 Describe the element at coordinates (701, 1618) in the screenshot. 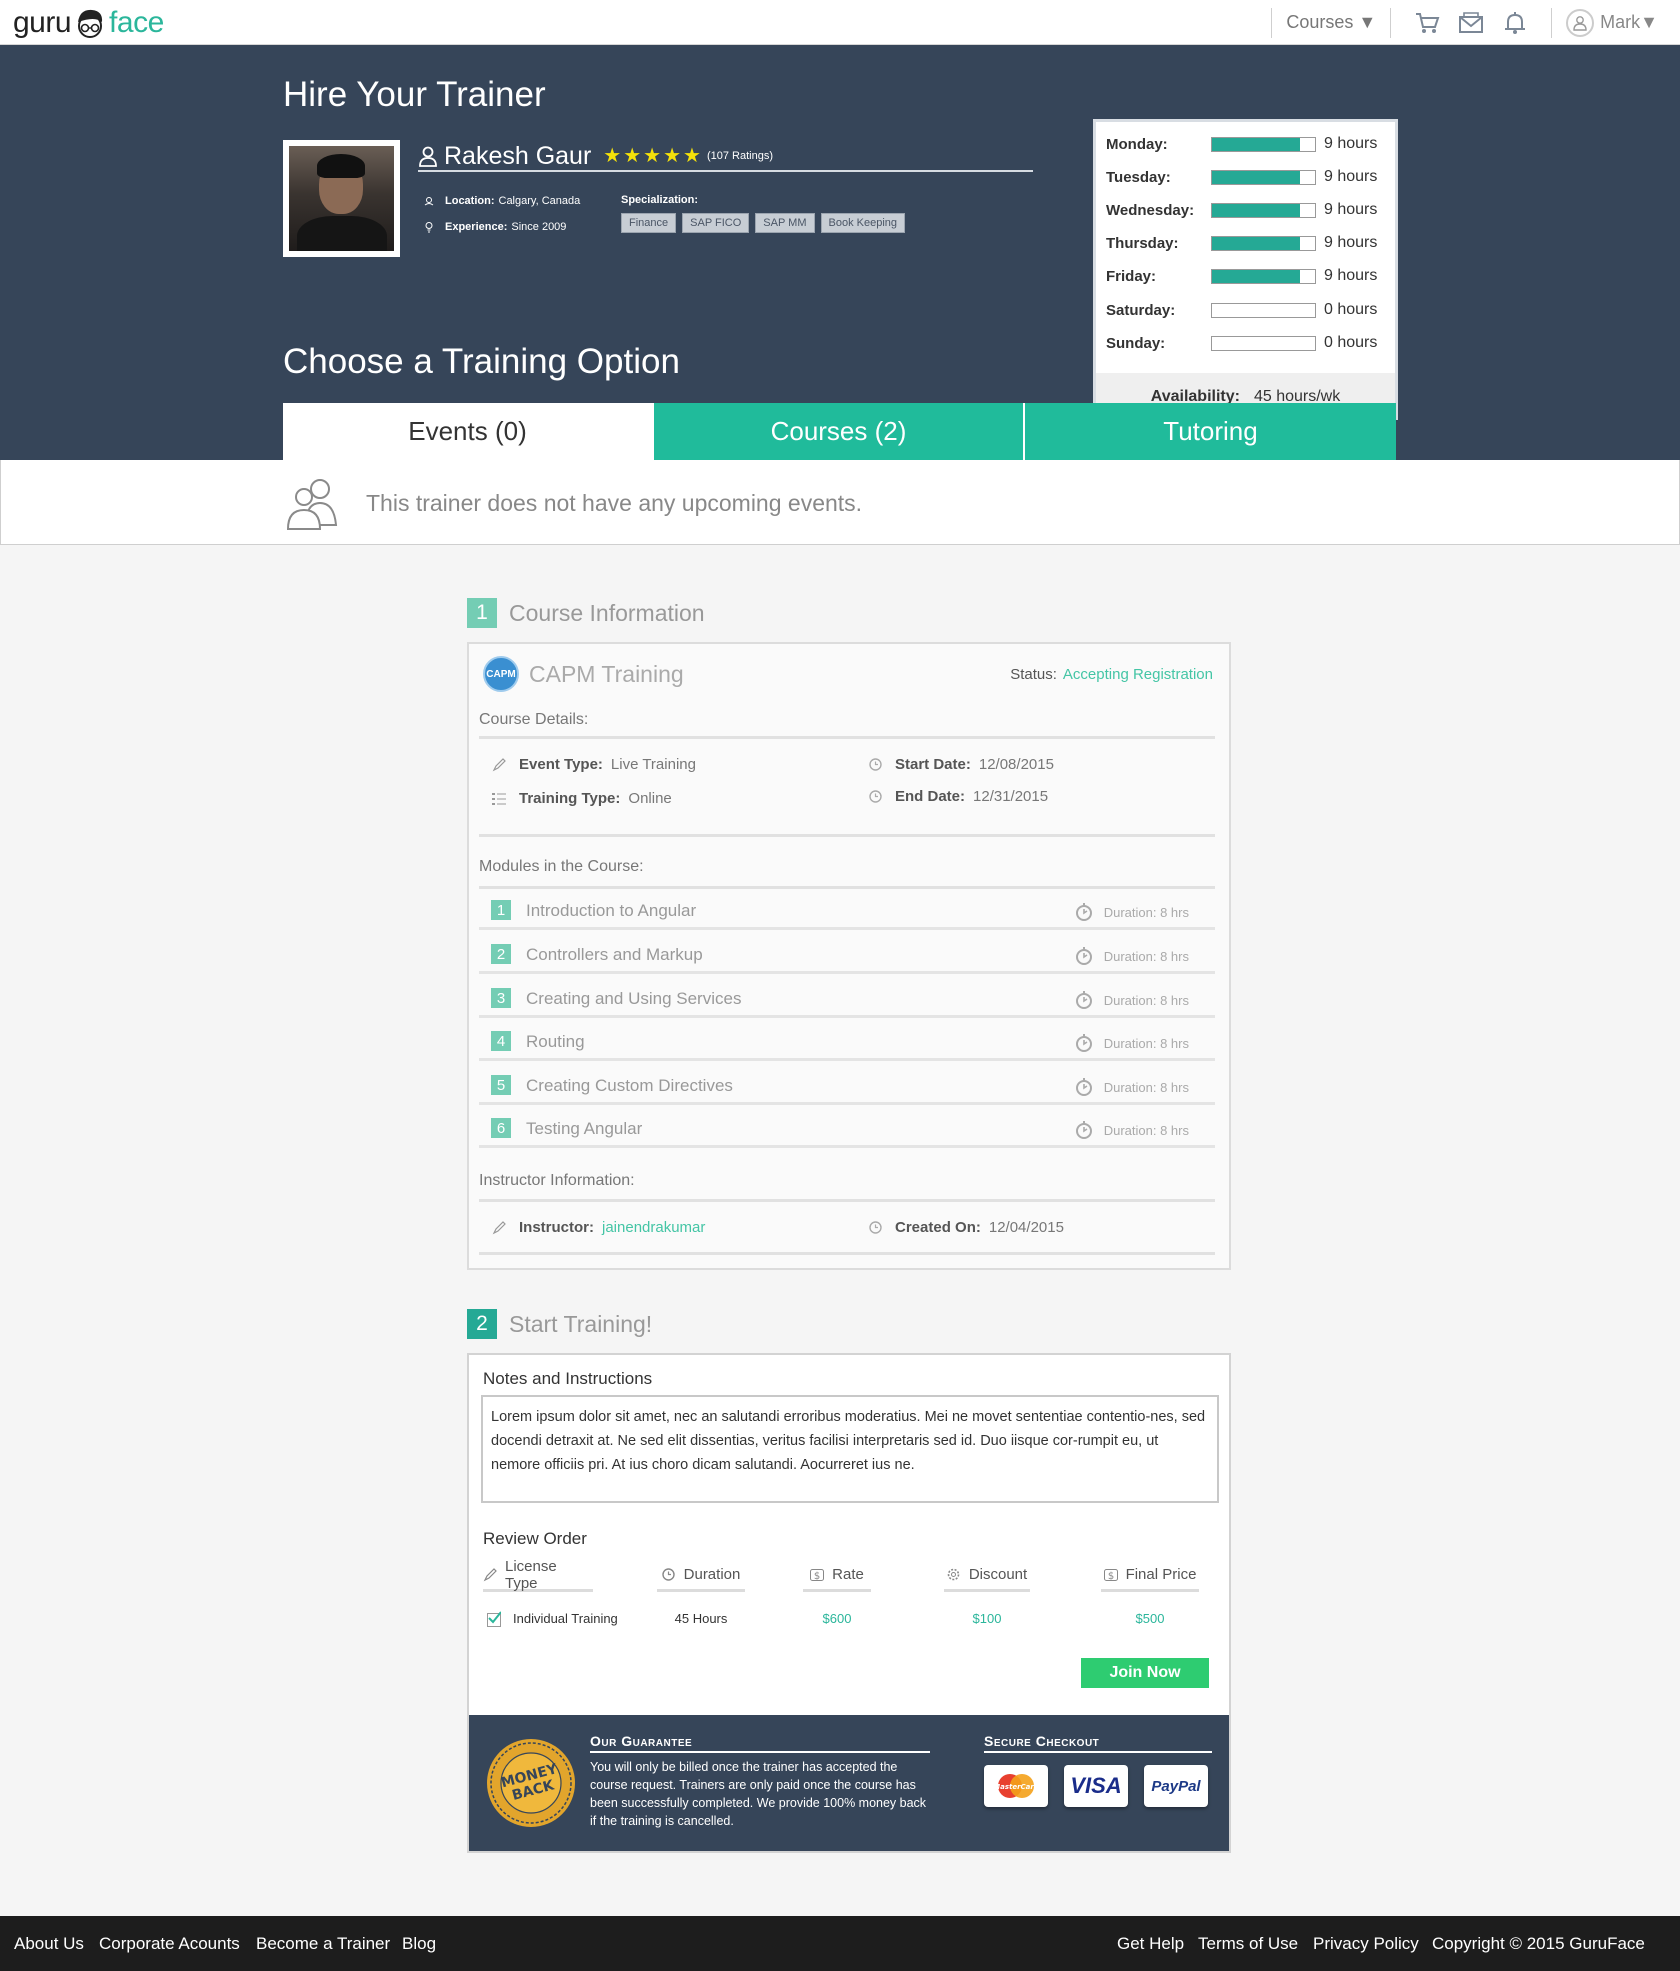

I see `duration-value: 45 Hours` at that location.